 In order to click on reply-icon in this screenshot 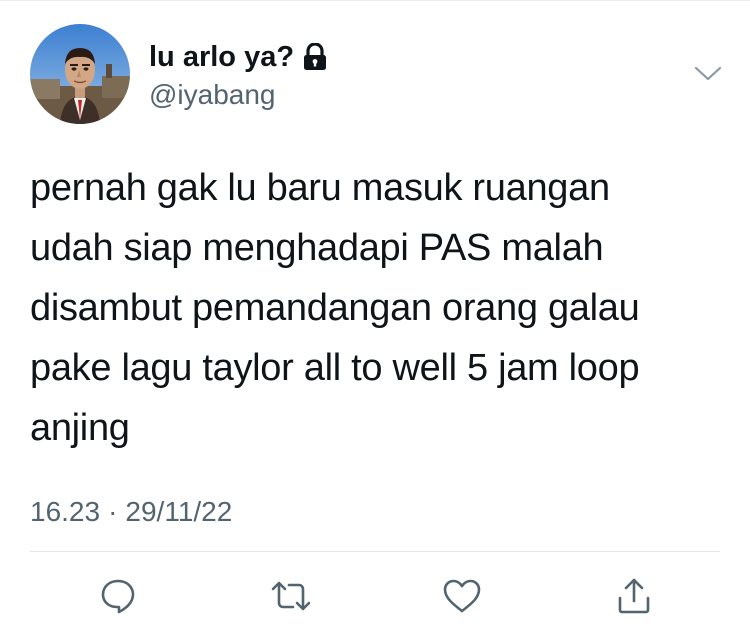, I will do `click(118, 596)`.